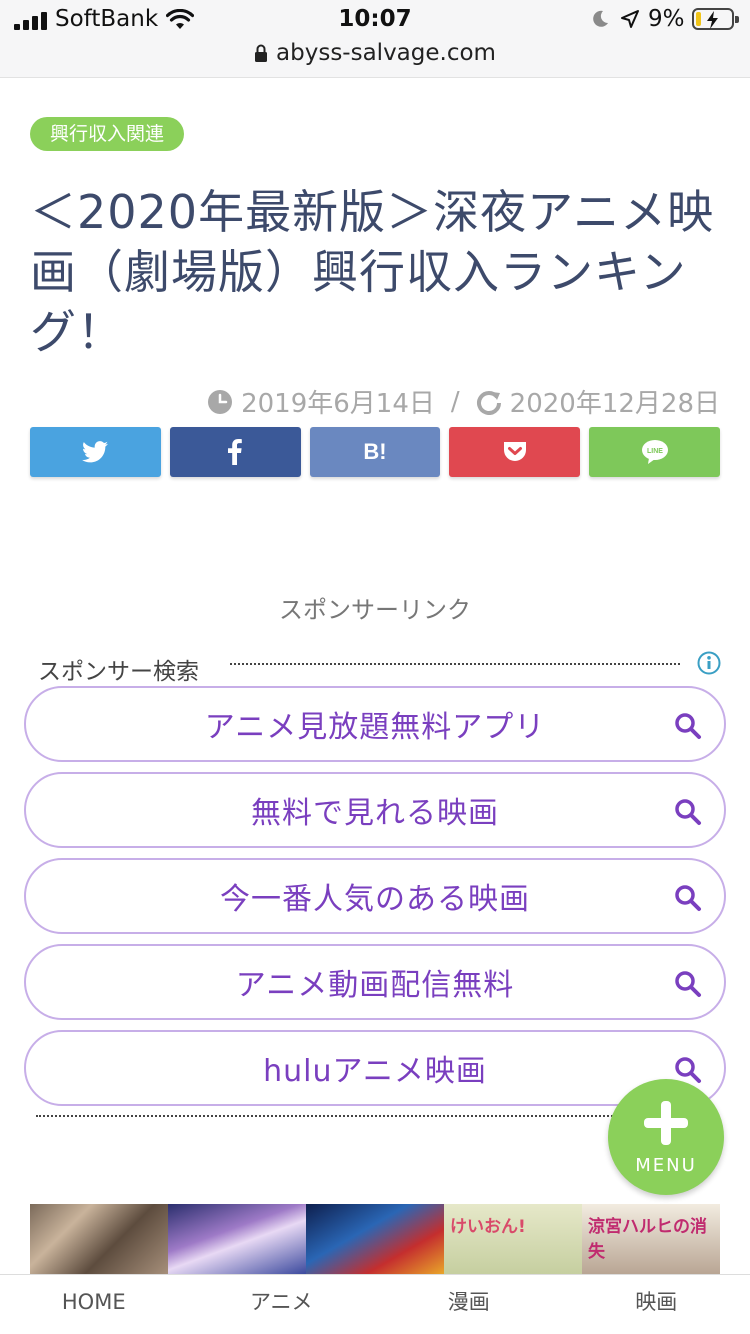 The width and height of the screenshot is (750, 1334). I want to click on plus-icon, so click(666, 1123).